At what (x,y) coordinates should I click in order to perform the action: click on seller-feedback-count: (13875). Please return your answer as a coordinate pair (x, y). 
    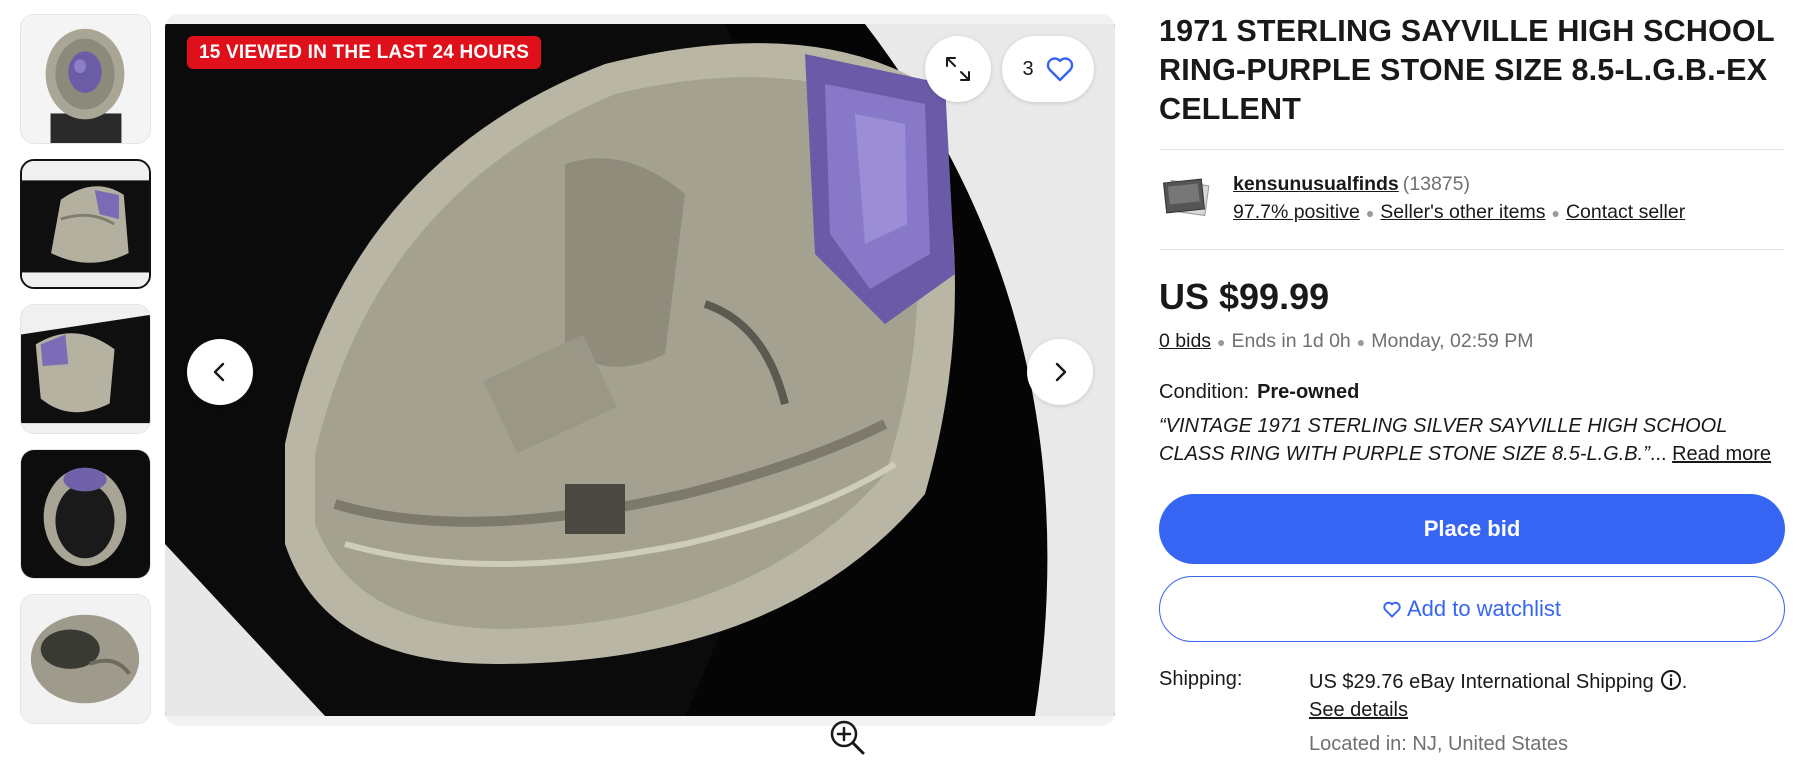
    Looking at the image, I should click on (1436, 184).